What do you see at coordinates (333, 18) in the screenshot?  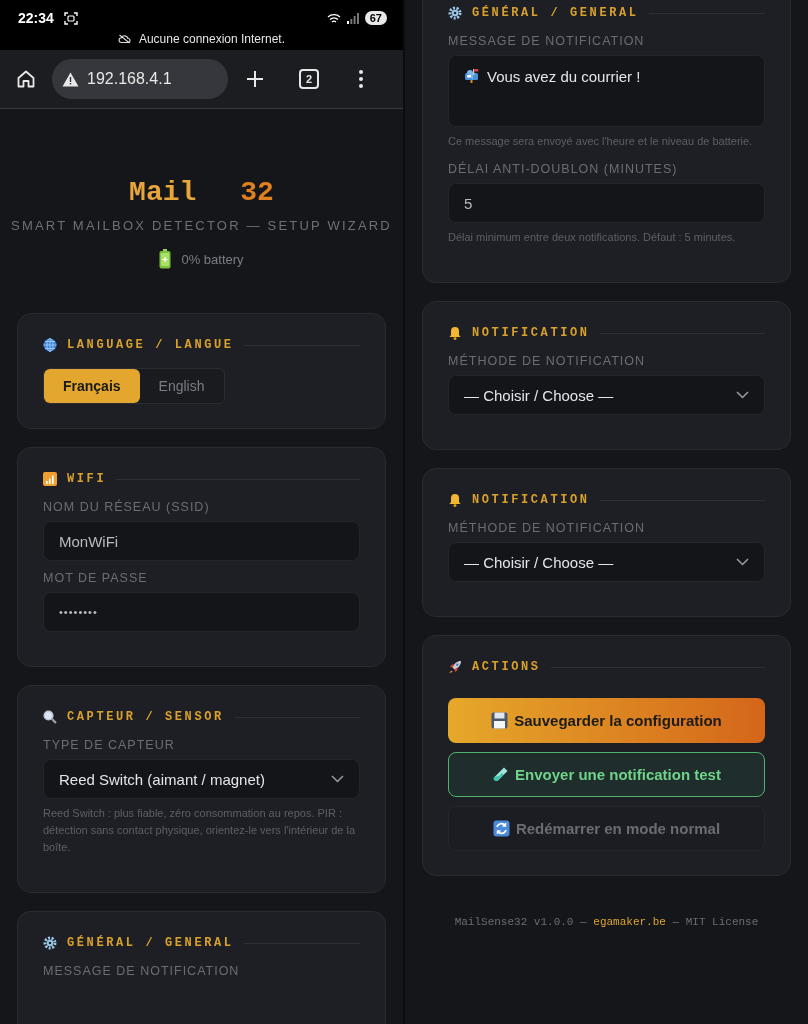 I see `wifi-icon` at bounding box center [333, 18].